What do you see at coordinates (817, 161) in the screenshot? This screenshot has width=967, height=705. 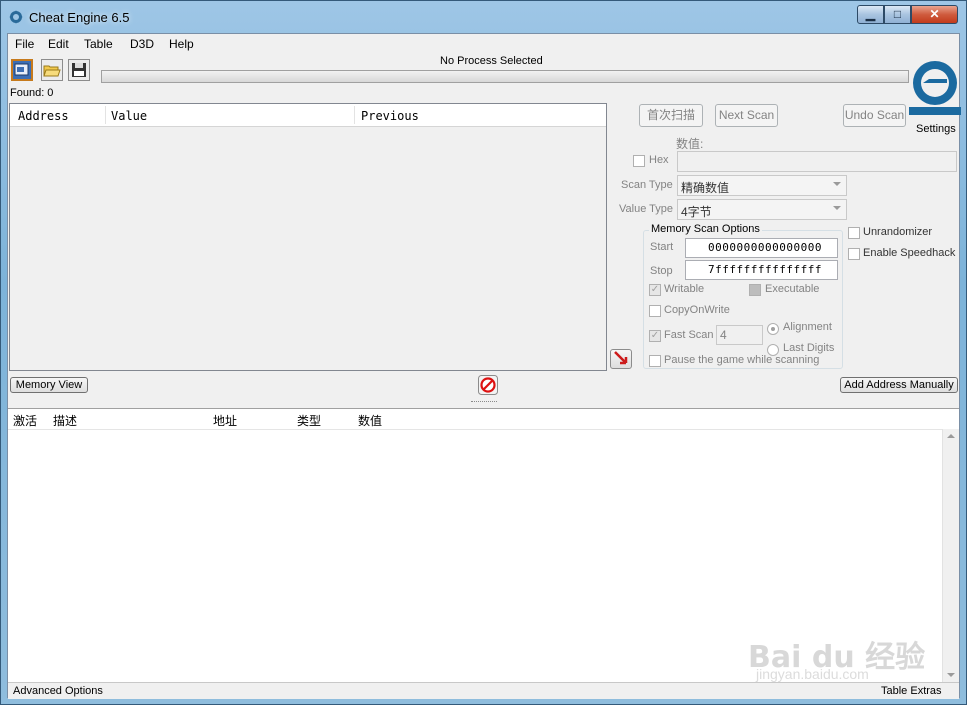 I see `value-input` at bounding box center [817, 161].